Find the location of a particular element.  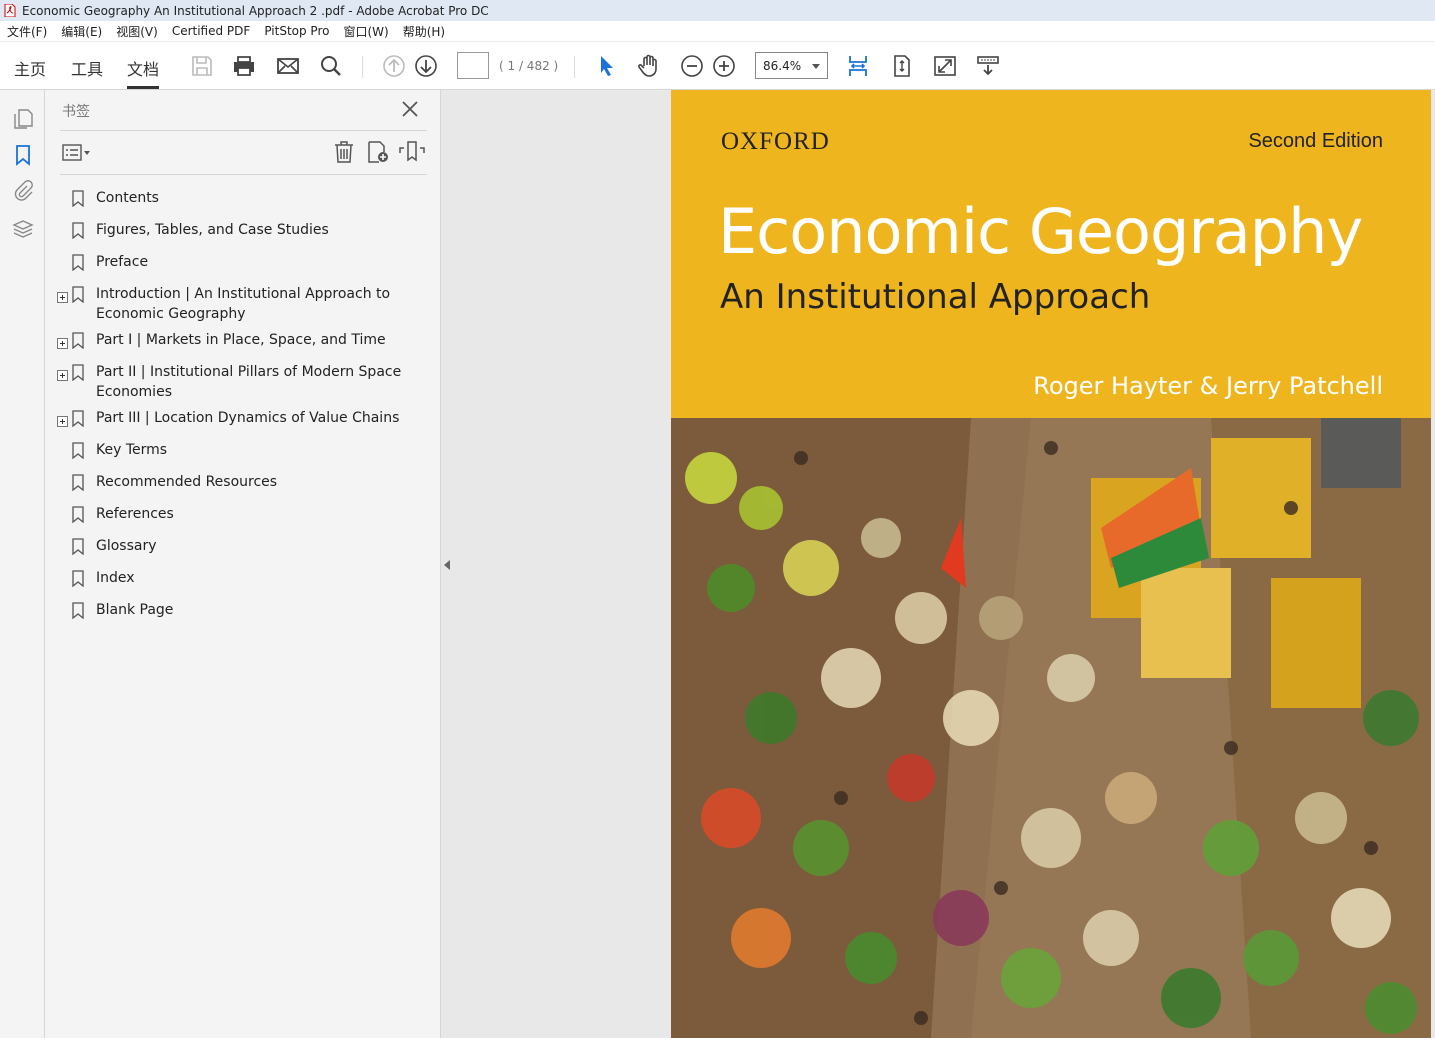

bookmark-label: Key Terms is located at coordinates (132, 450).